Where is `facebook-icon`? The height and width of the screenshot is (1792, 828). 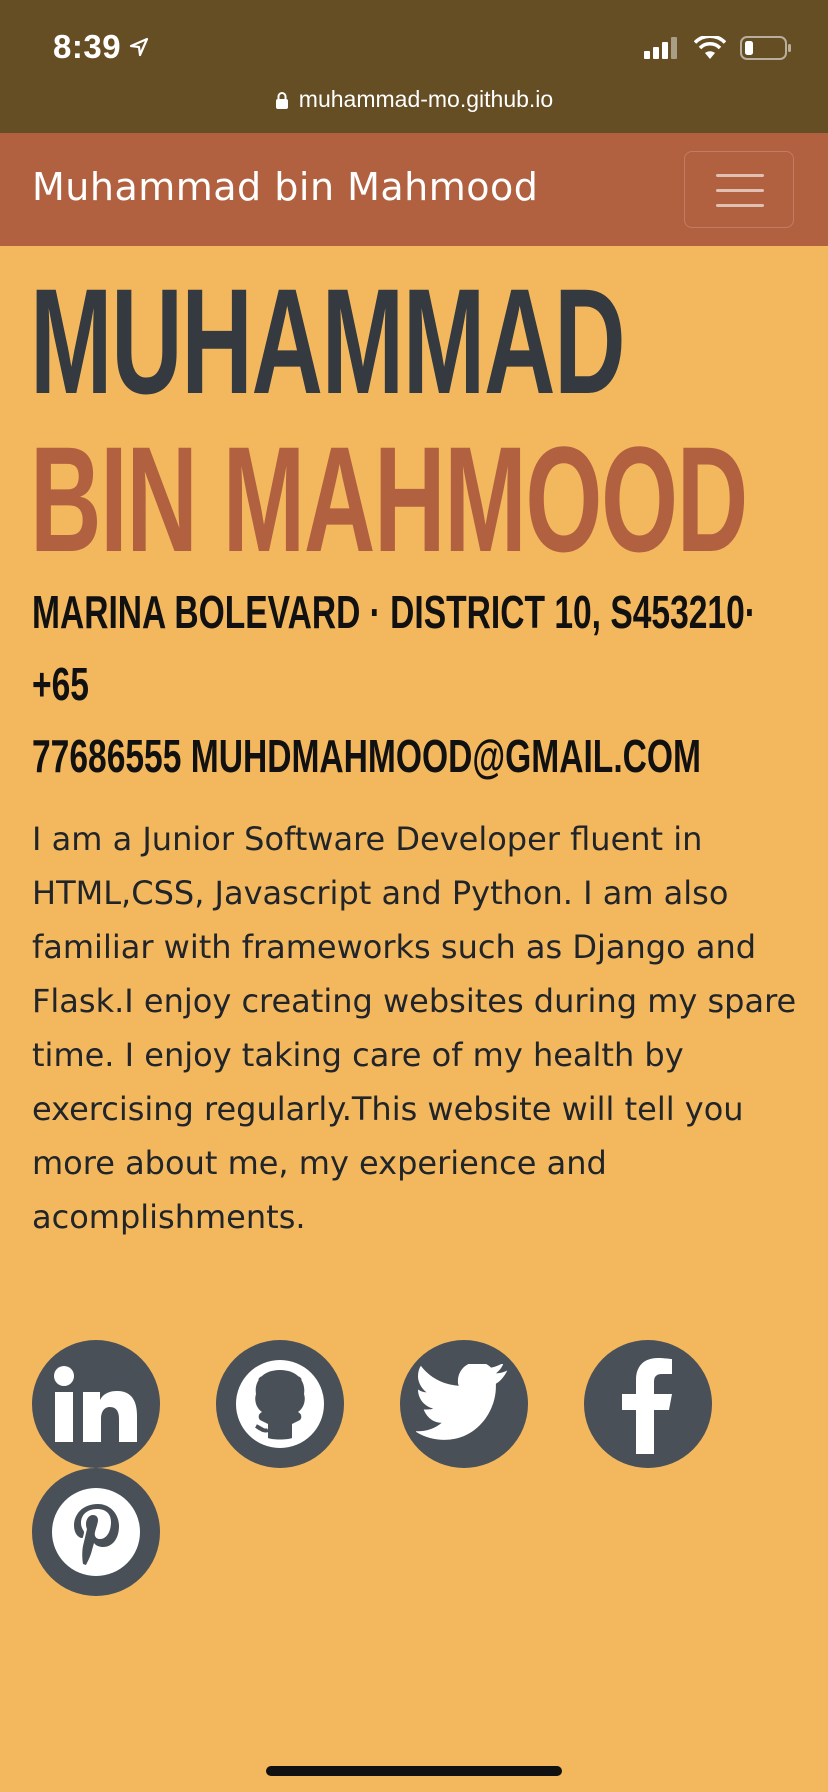
facebook-icon is located at coordinates (647, 1406).